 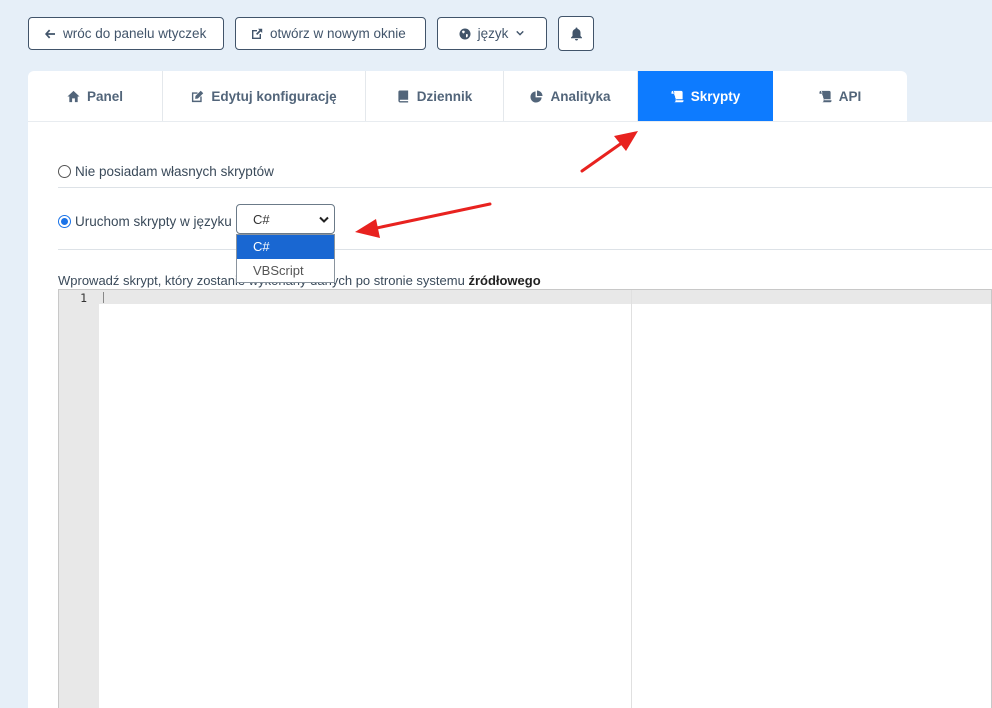 What do you see at coordinates (715, 96) in the screenshot?
I see `tab-label: Skrypty` at bounding box center [715, 96].